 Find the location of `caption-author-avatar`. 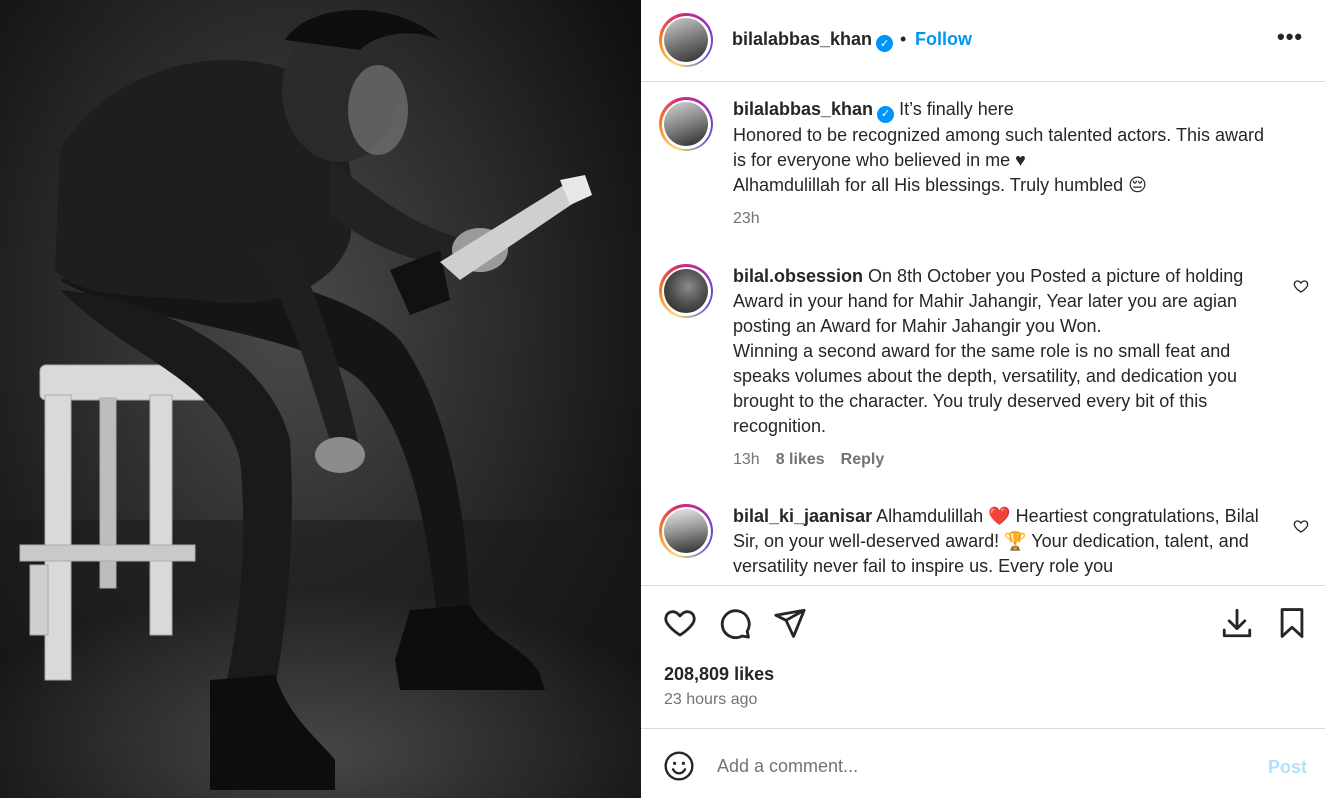

caption-author-avatar is located at coordinates (686, 124).